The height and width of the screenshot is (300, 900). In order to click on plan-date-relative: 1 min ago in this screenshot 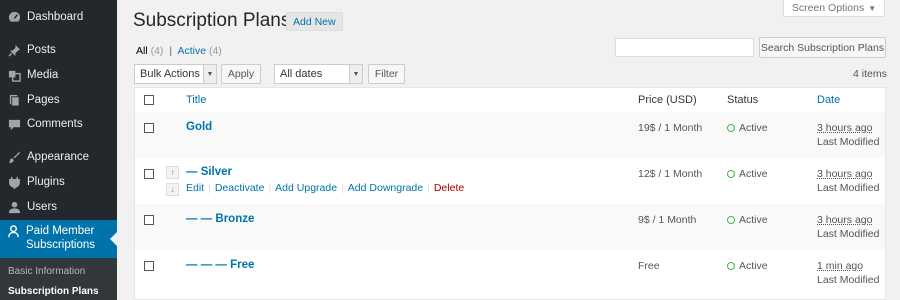, I will do `click(840, 266)`.